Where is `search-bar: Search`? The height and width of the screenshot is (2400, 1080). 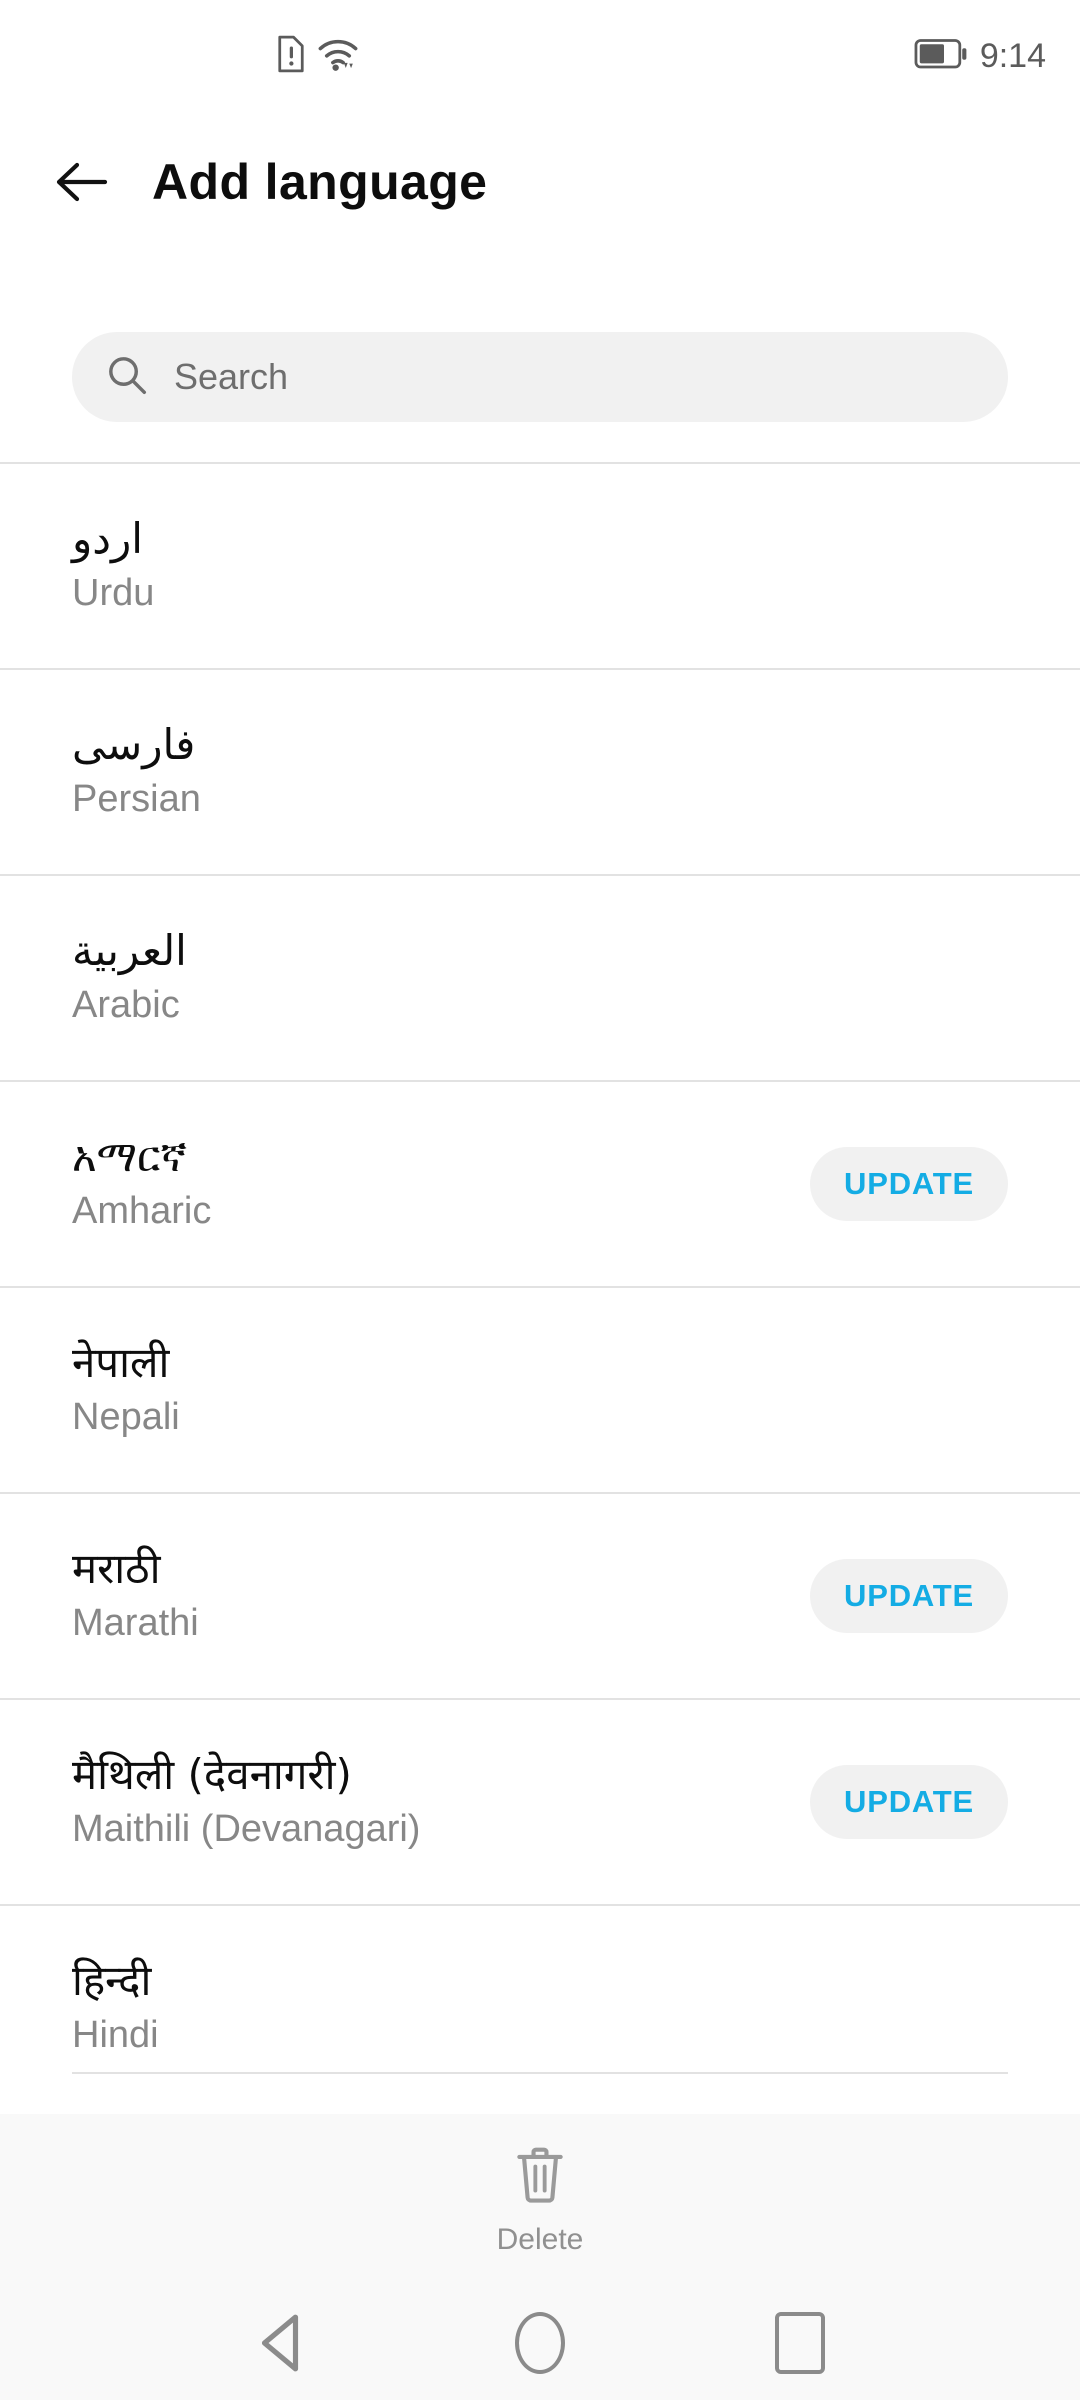 search-bar: Search is located at coordinates (540, 377).